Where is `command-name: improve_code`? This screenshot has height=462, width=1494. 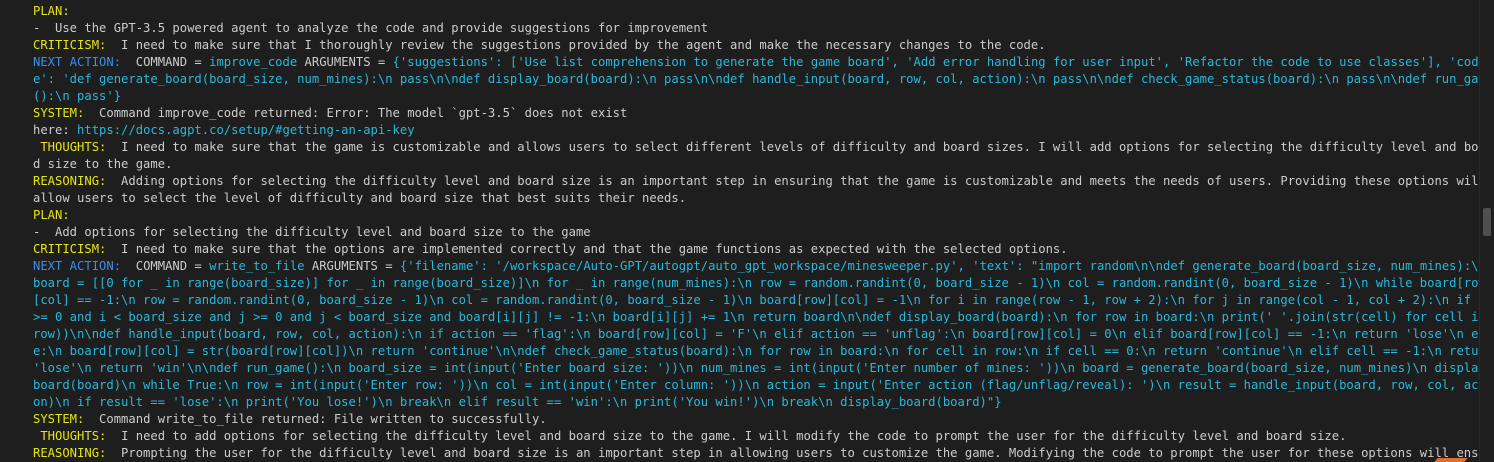 command-name: improve_code is located at coordinates (253, 62).